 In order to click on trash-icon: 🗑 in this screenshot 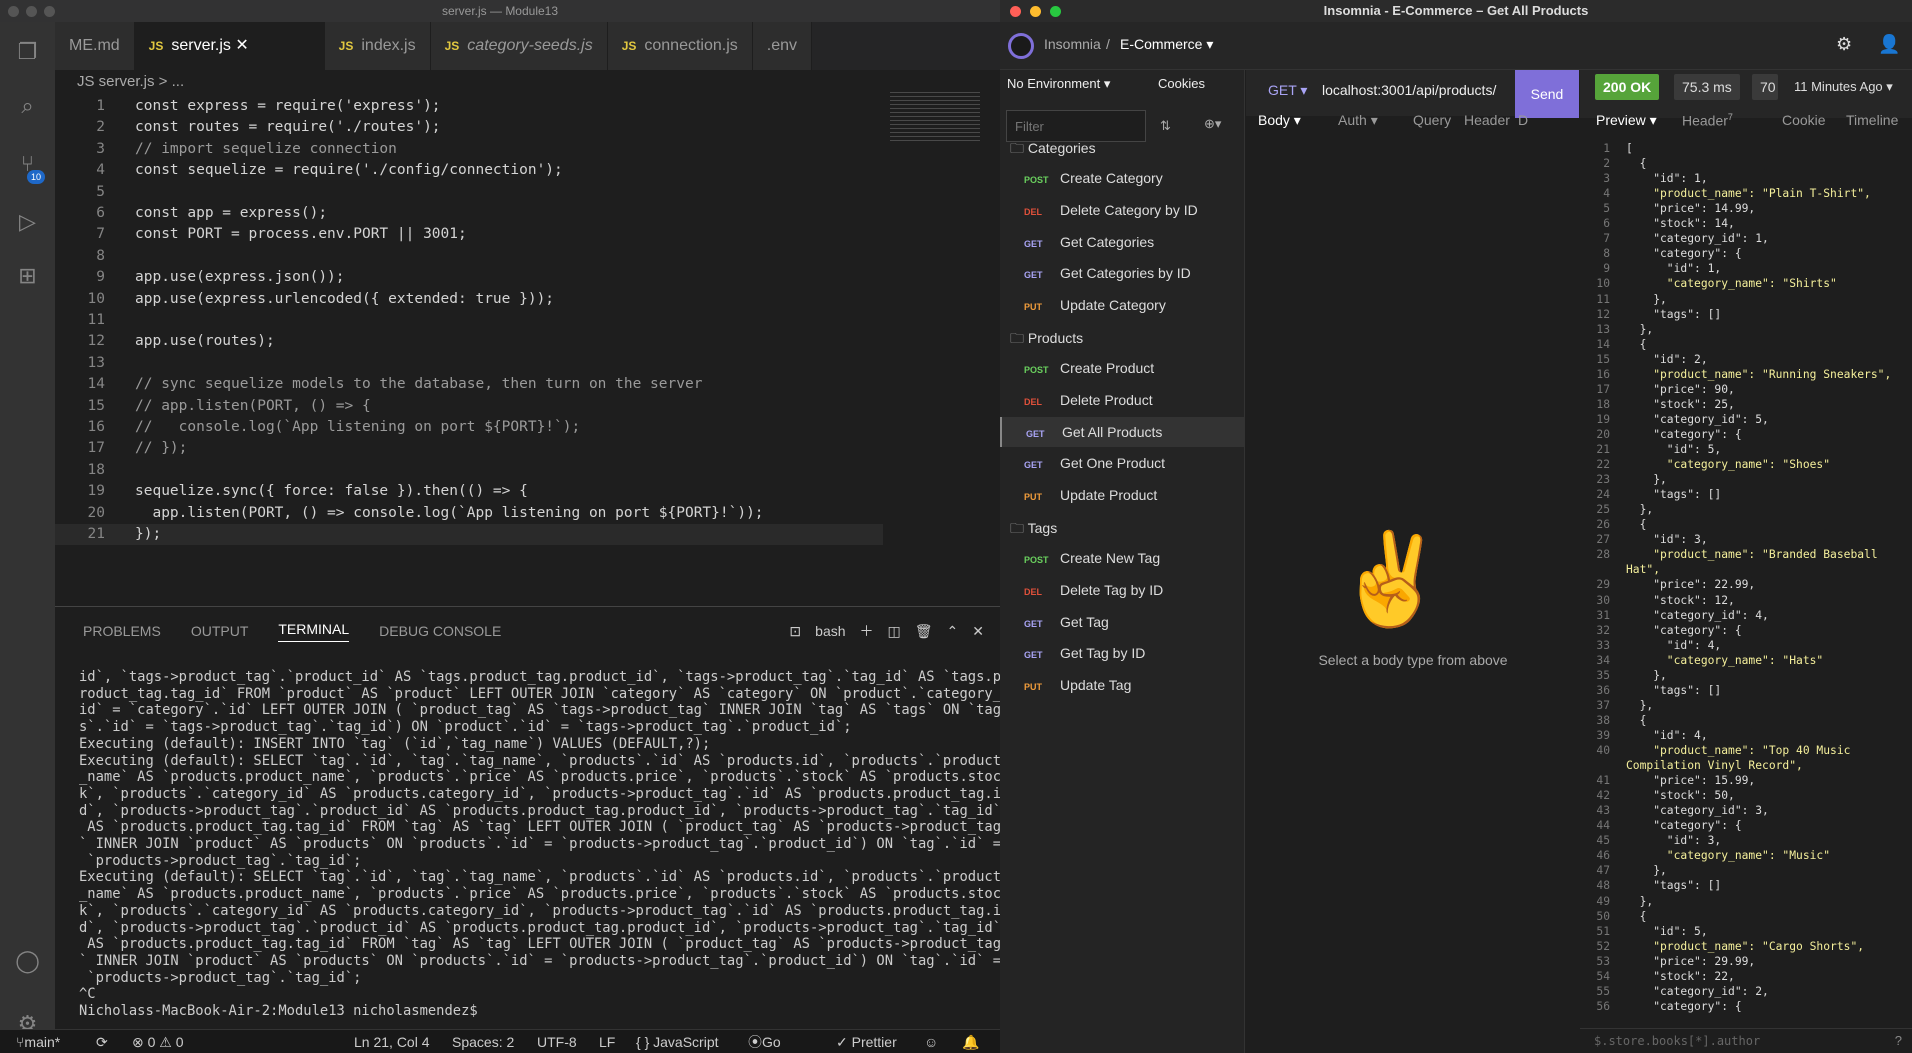, I will do `click(924, 631)`.